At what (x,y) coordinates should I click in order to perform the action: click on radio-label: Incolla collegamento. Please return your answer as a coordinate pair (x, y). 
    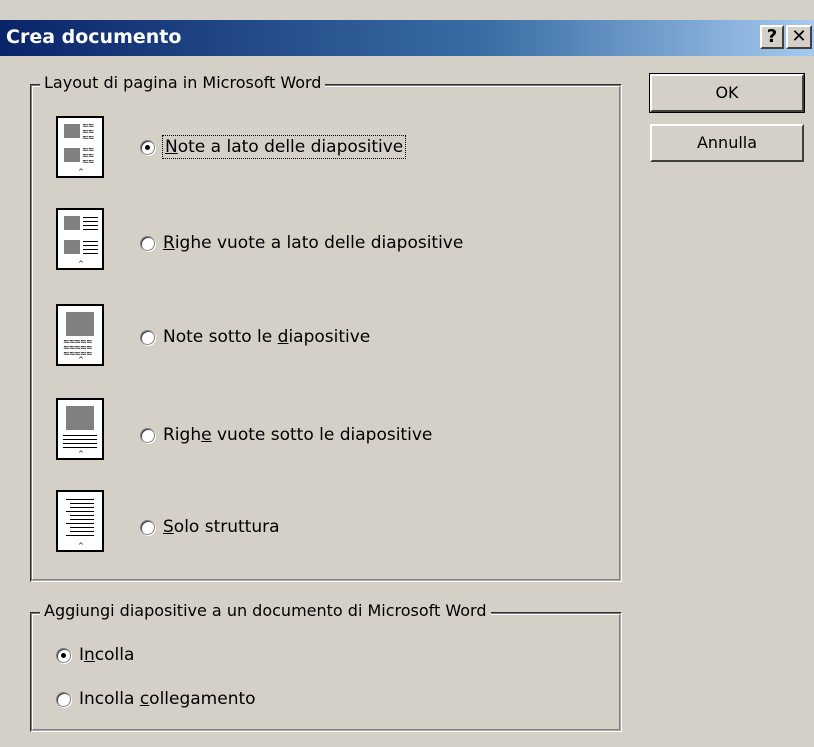
    Looking at the image, I should click on (167, 699).